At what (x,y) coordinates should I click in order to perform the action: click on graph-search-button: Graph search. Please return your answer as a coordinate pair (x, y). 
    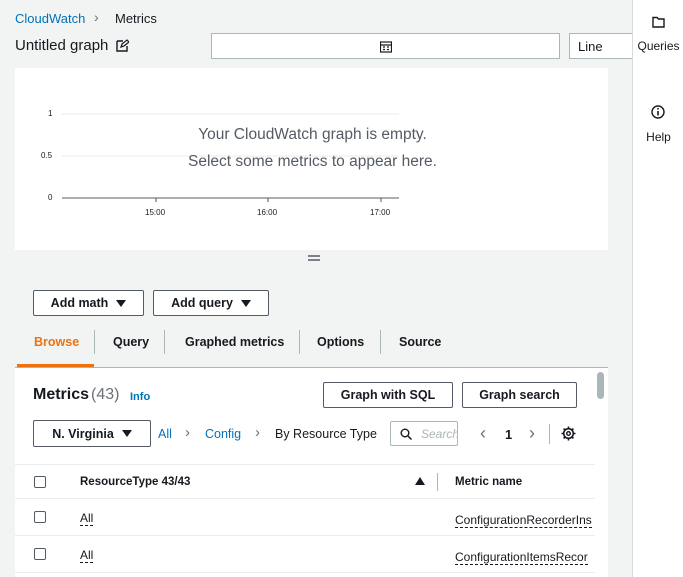
    Looking at the image, I should click on (519, 395).